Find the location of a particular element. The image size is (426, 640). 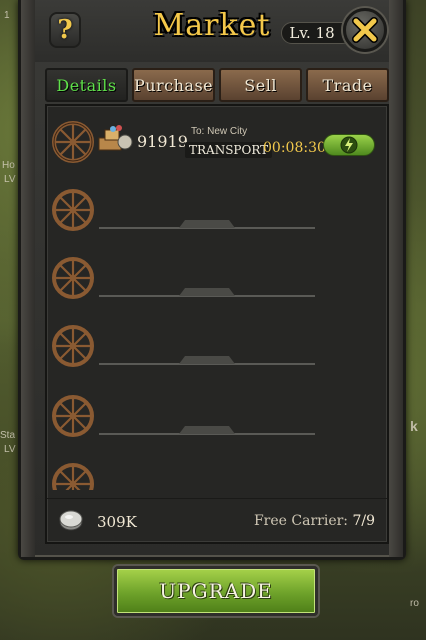

free-carrier-label: Free Carrier: is located at coordinates (301, 521).